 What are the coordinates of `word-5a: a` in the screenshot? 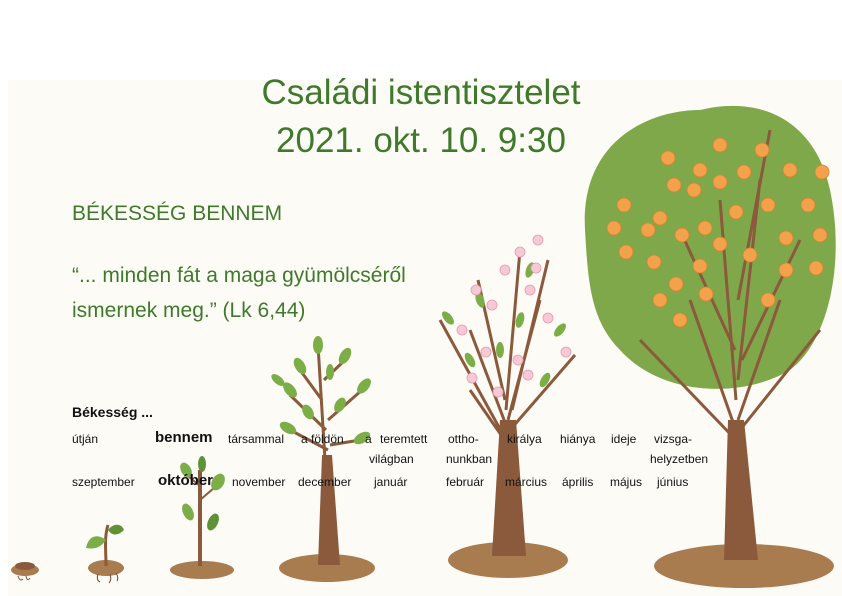 It's located at (368, 439).